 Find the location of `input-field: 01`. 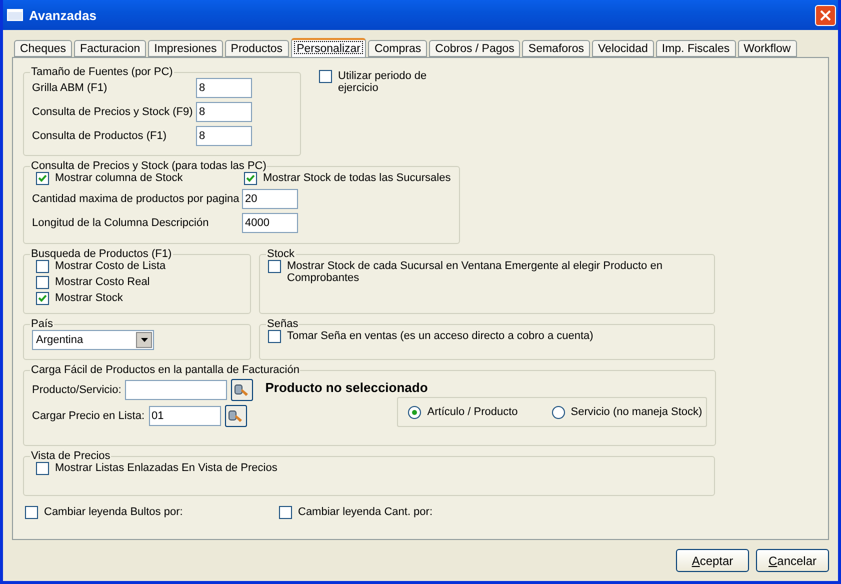

input-field: 01 is located at coordinates (184, 416).